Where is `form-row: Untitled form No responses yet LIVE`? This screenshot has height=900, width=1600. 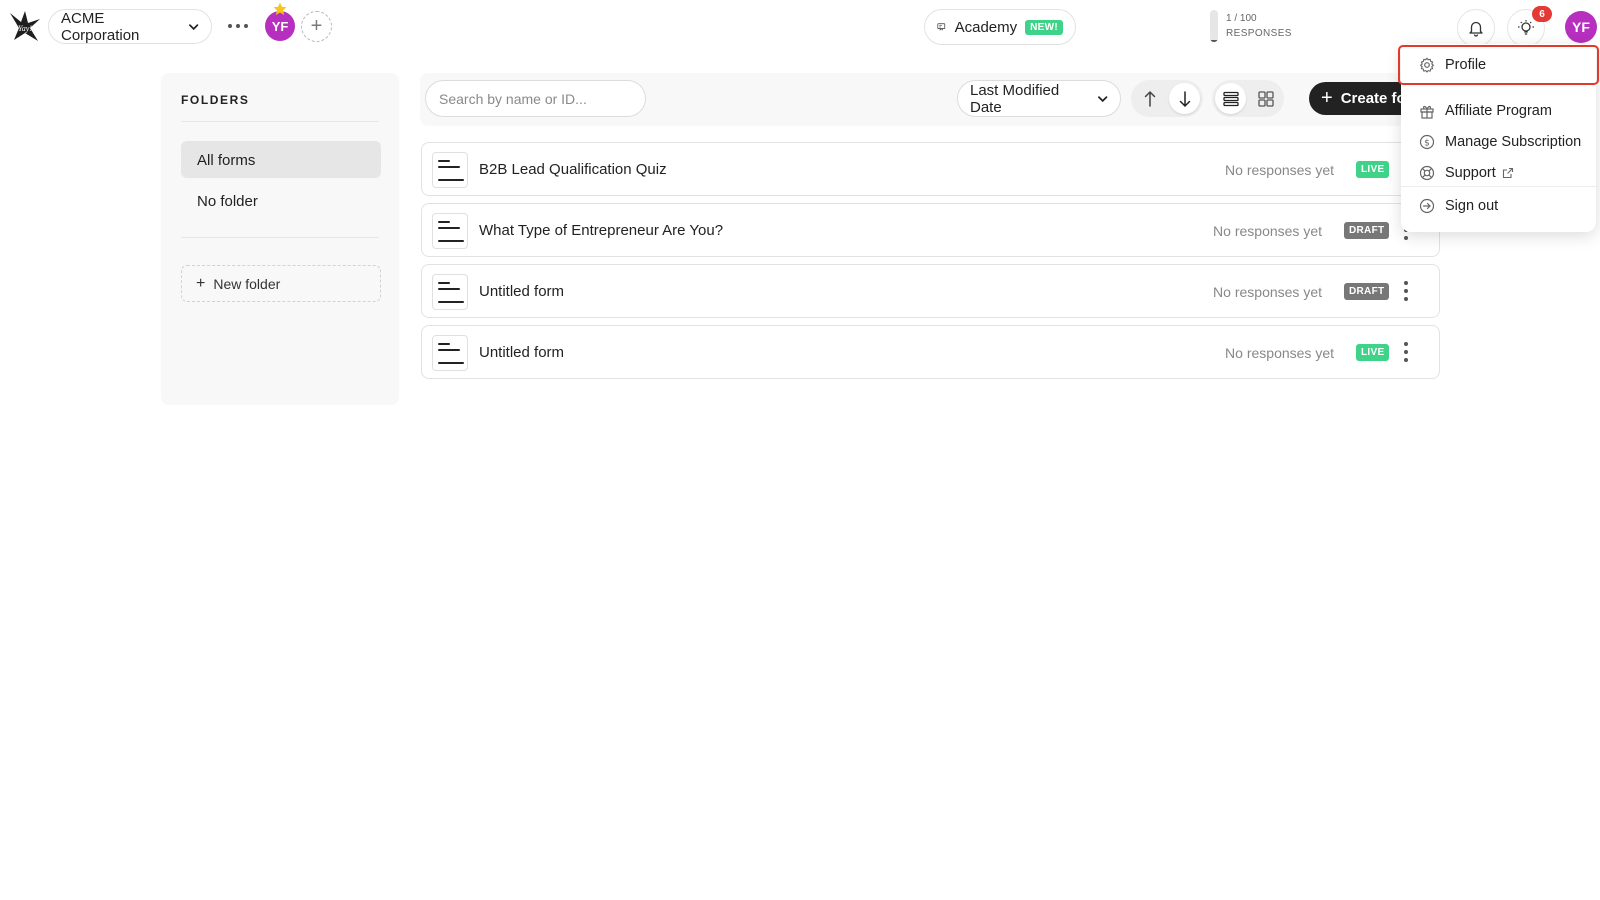
form-row: Untitled form No responses yet LIVE is located at coordinates (930, 352).